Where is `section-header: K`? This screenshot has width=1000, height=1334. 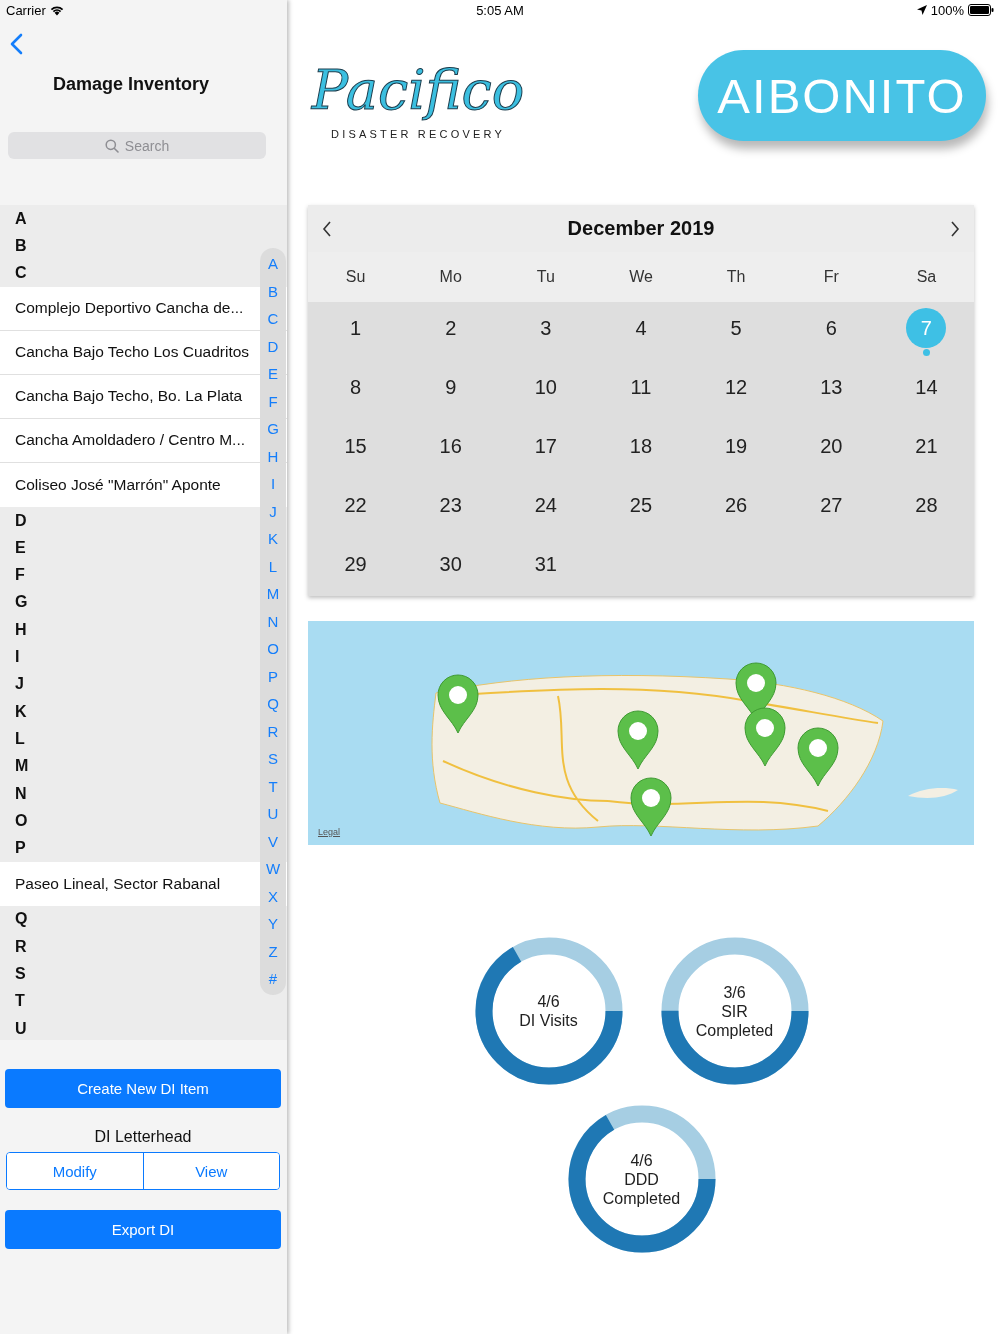 section-header: K is located at coordinates (21, 711).